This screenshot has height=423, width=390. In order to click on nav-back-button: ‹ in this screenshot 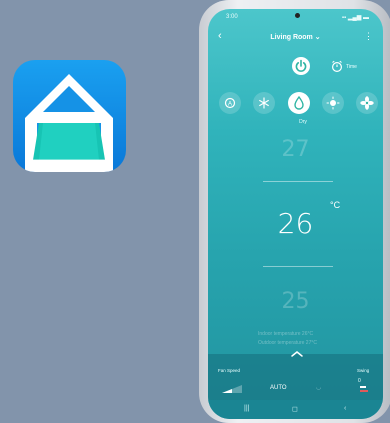, I will do `click(345, 408)`.